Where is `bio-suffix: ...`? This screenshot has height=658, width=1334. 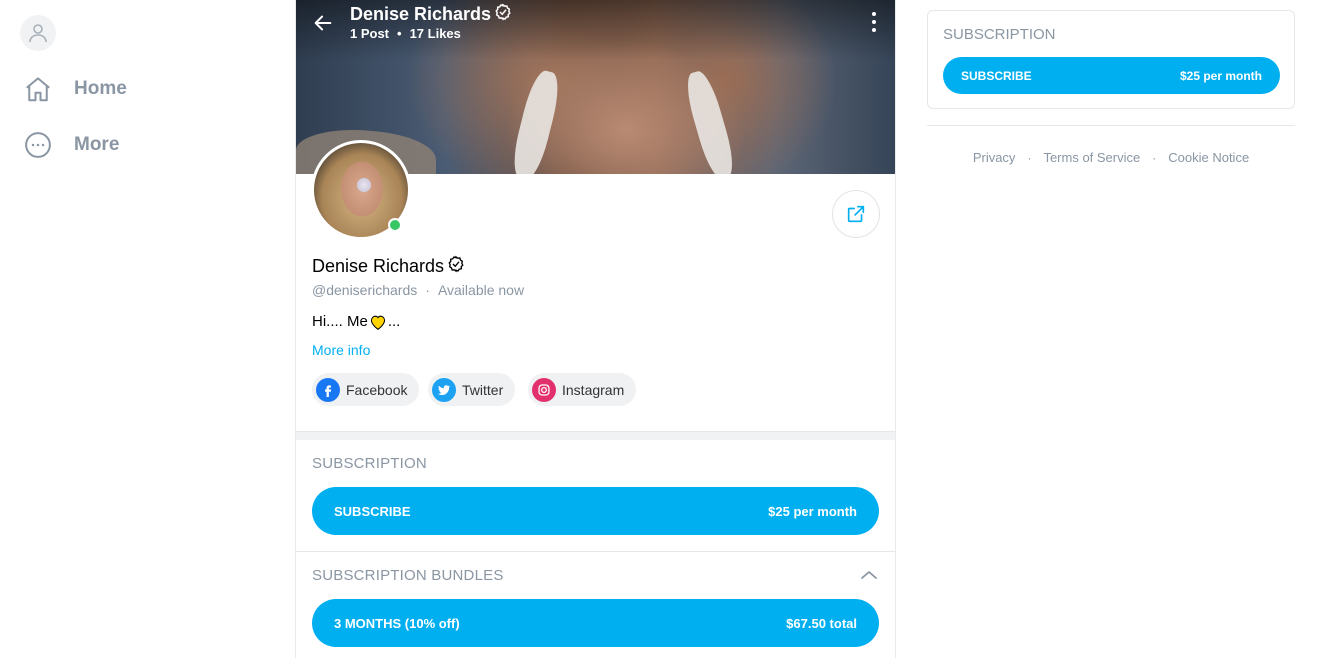
bio-suffix: ... is located at coordinates (394, 321).